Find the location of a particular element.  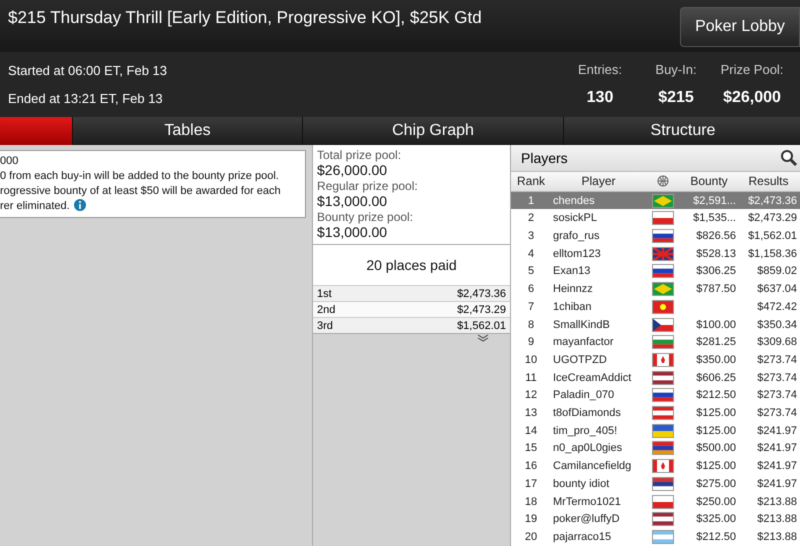

info-text: 0 from each buy-in will be added to the bounty prize pool. is located at coordinates (139, 176).